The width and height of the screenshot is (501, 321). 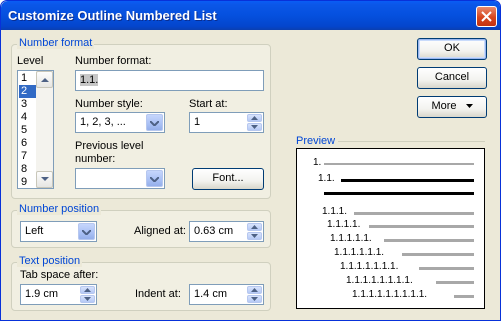 I want to click on cancel-button: Cancel, so click(x=452, y=78).